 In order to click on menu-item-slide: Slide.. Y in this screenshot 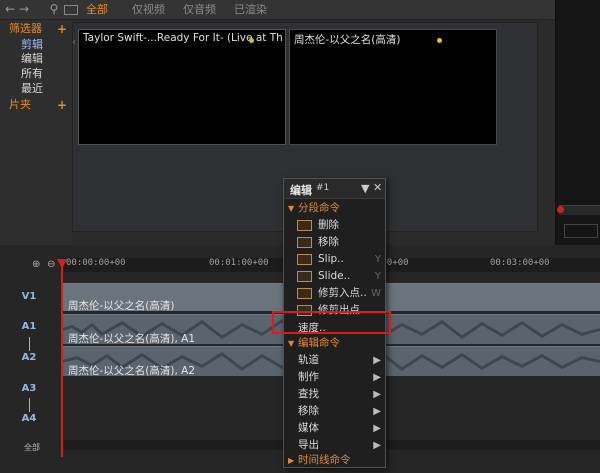, I will do `click(334, 276)`.